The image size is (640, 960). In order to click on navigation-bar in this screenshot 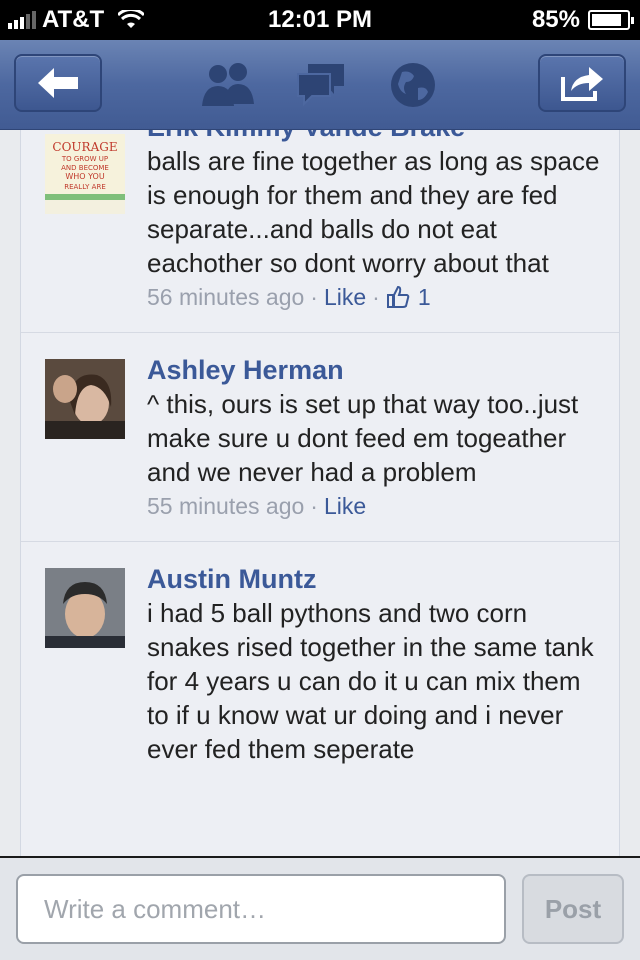, I will do `click(320, 85)`.